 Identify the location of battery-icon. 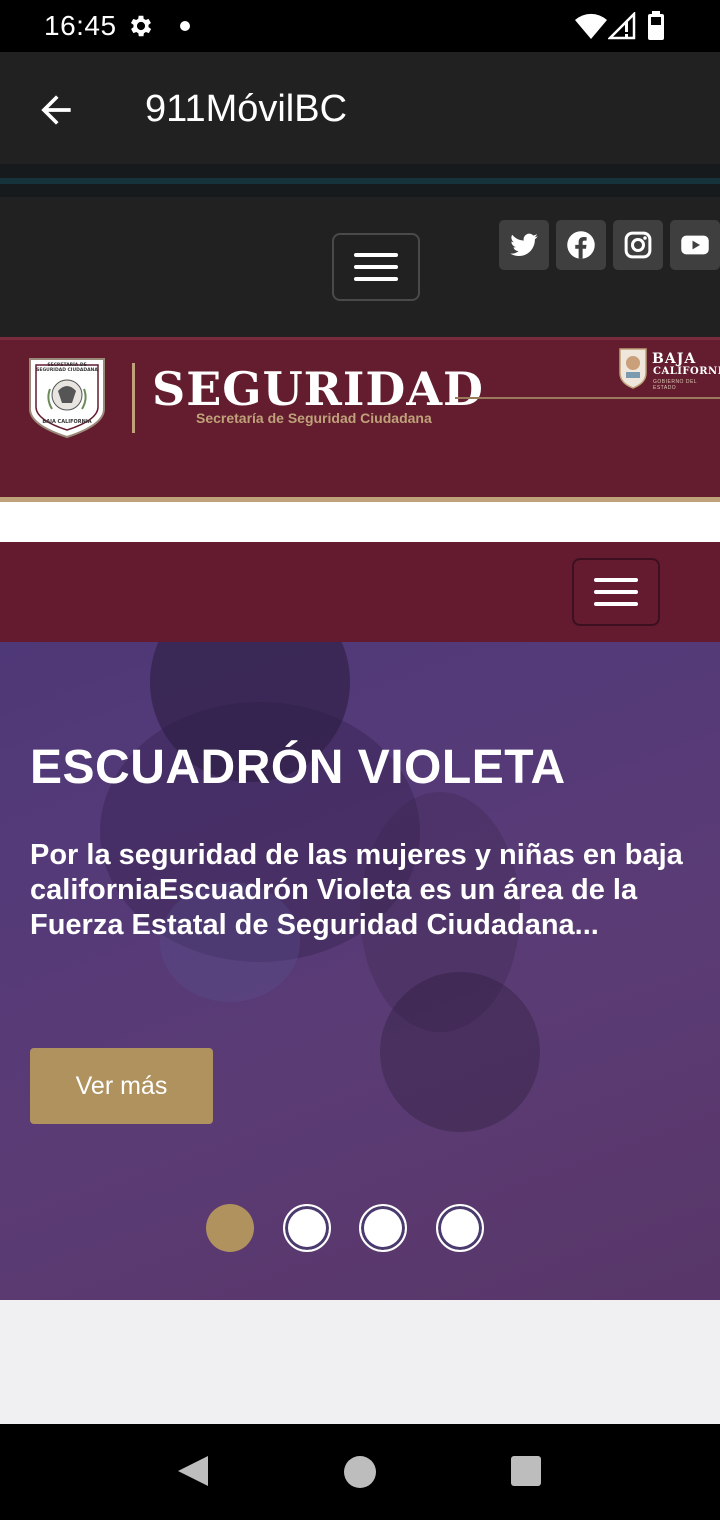
(656, 25).